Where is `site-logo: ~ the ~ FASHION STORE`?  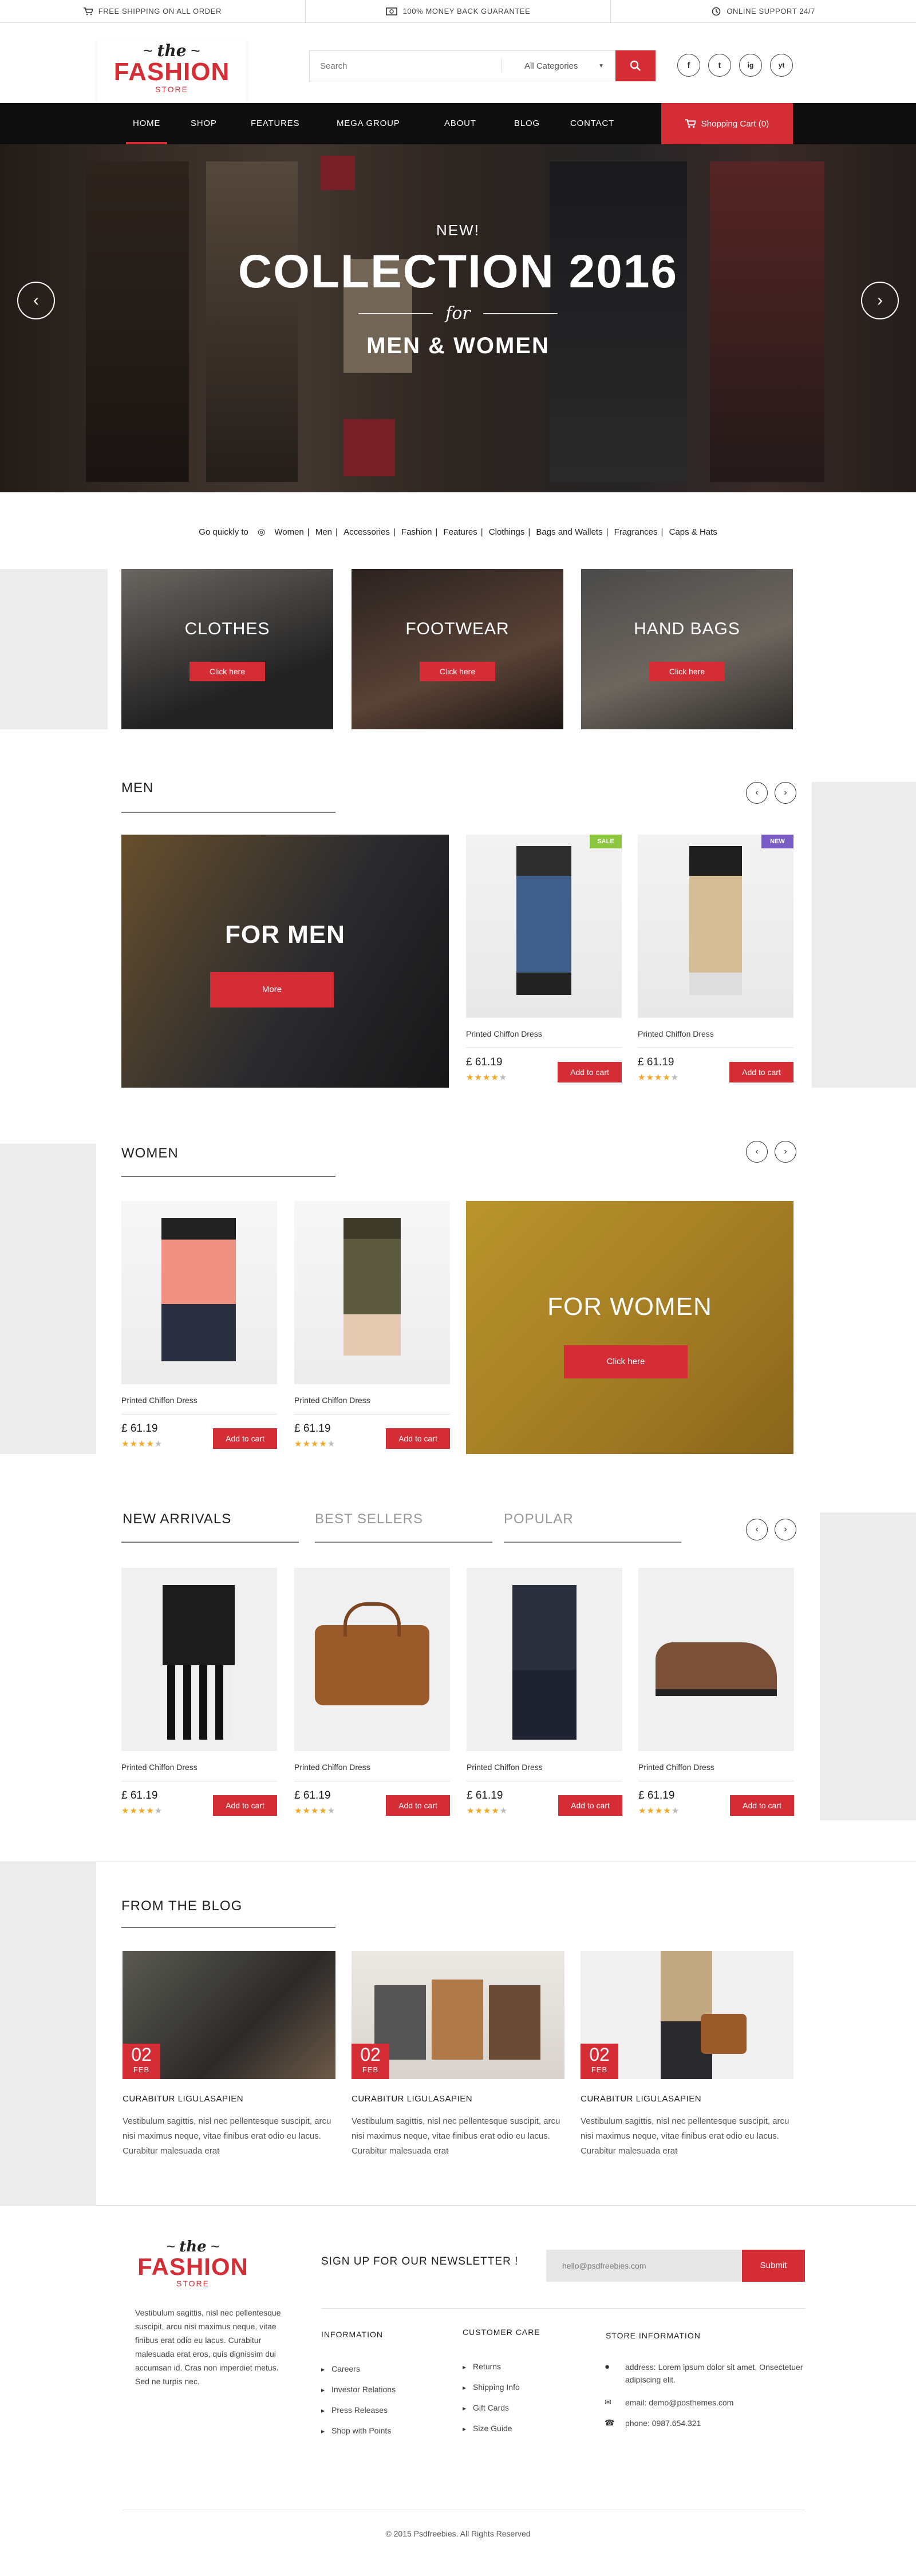 site-logo: ~ the ~ FASHION STORE is located at coordinates (171, 72).